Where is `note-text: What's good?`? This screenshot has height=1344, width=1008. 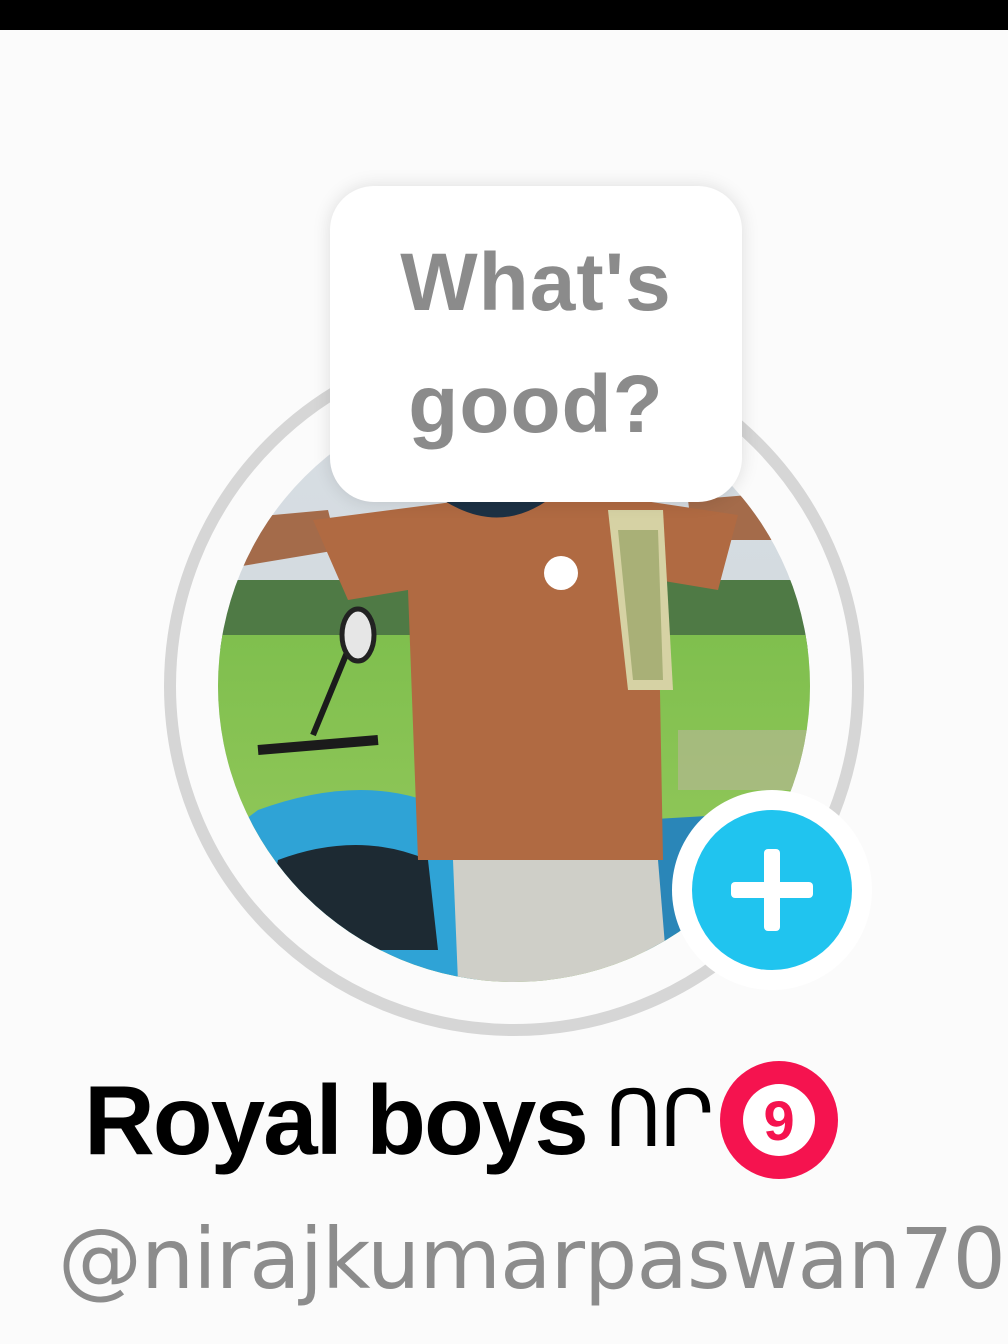
note-text: What's good? is located at coordinates (536, 343).